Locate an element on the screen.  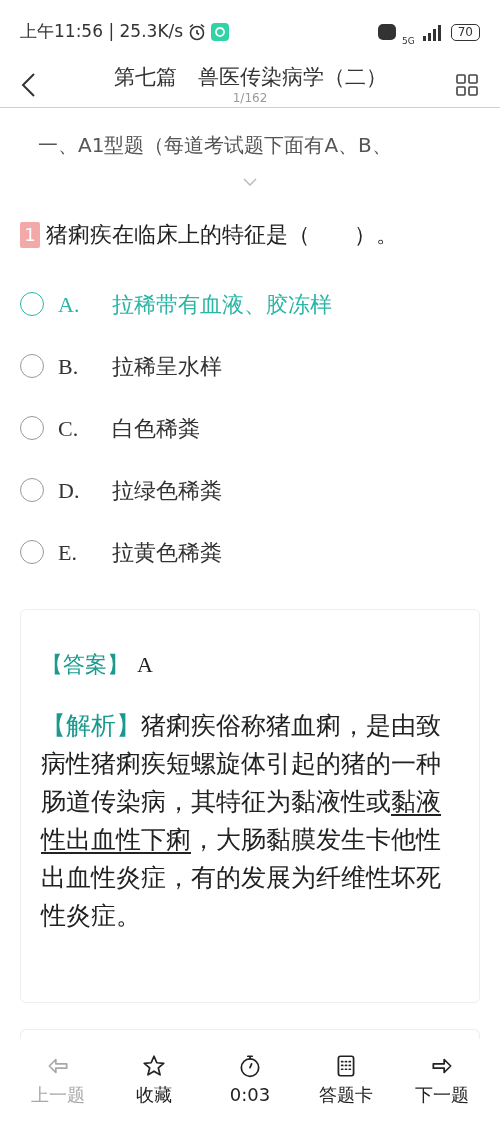
back-icon is located at coordinates (28, 84).